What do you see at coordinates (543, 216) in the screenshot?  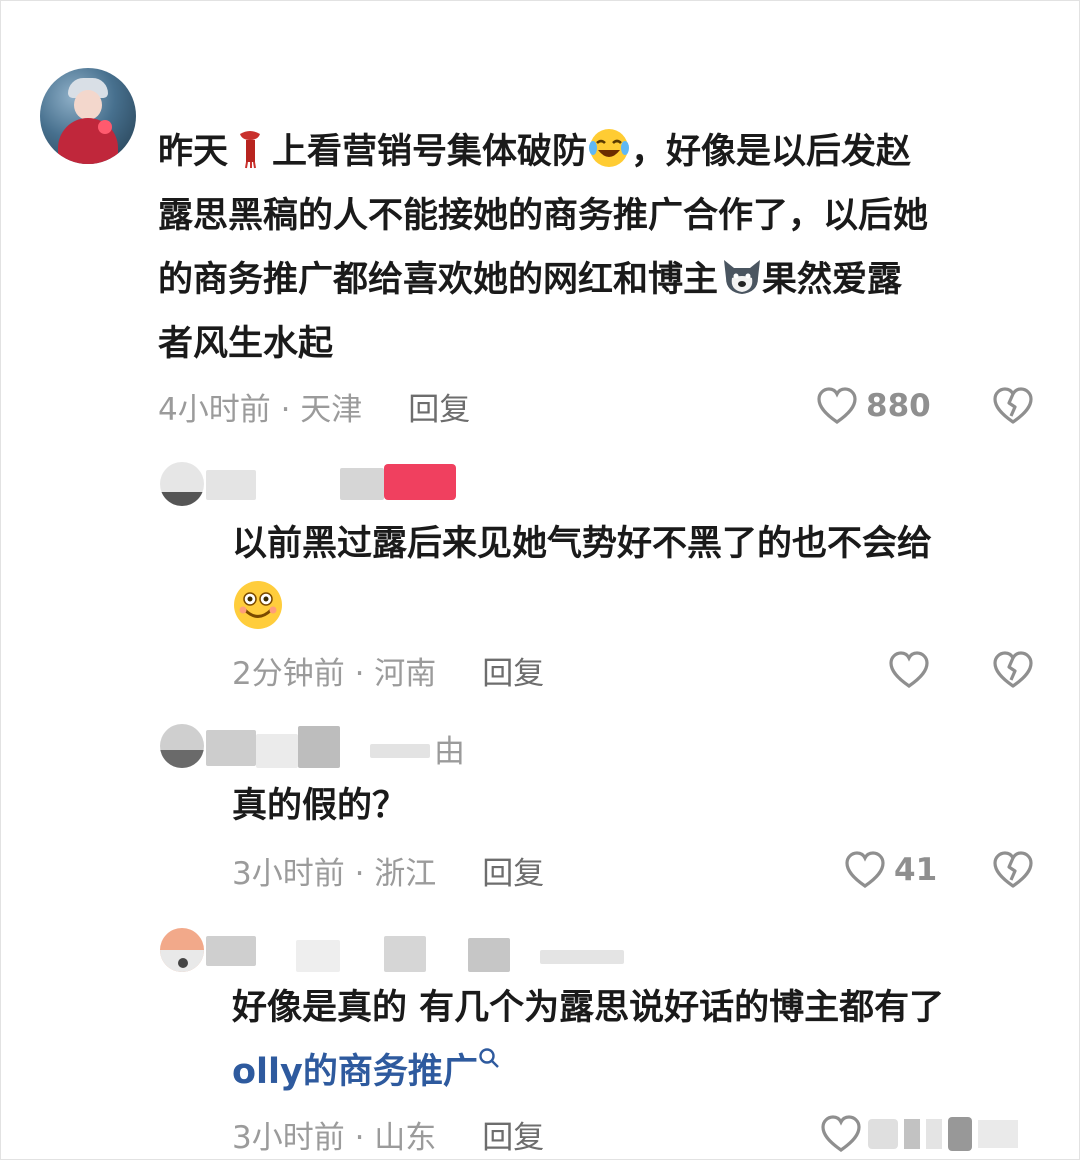 I see `comment-line: 露思黑稿的人不能接她的商务推广合作了，以后她` at bounding box center [543, 216].